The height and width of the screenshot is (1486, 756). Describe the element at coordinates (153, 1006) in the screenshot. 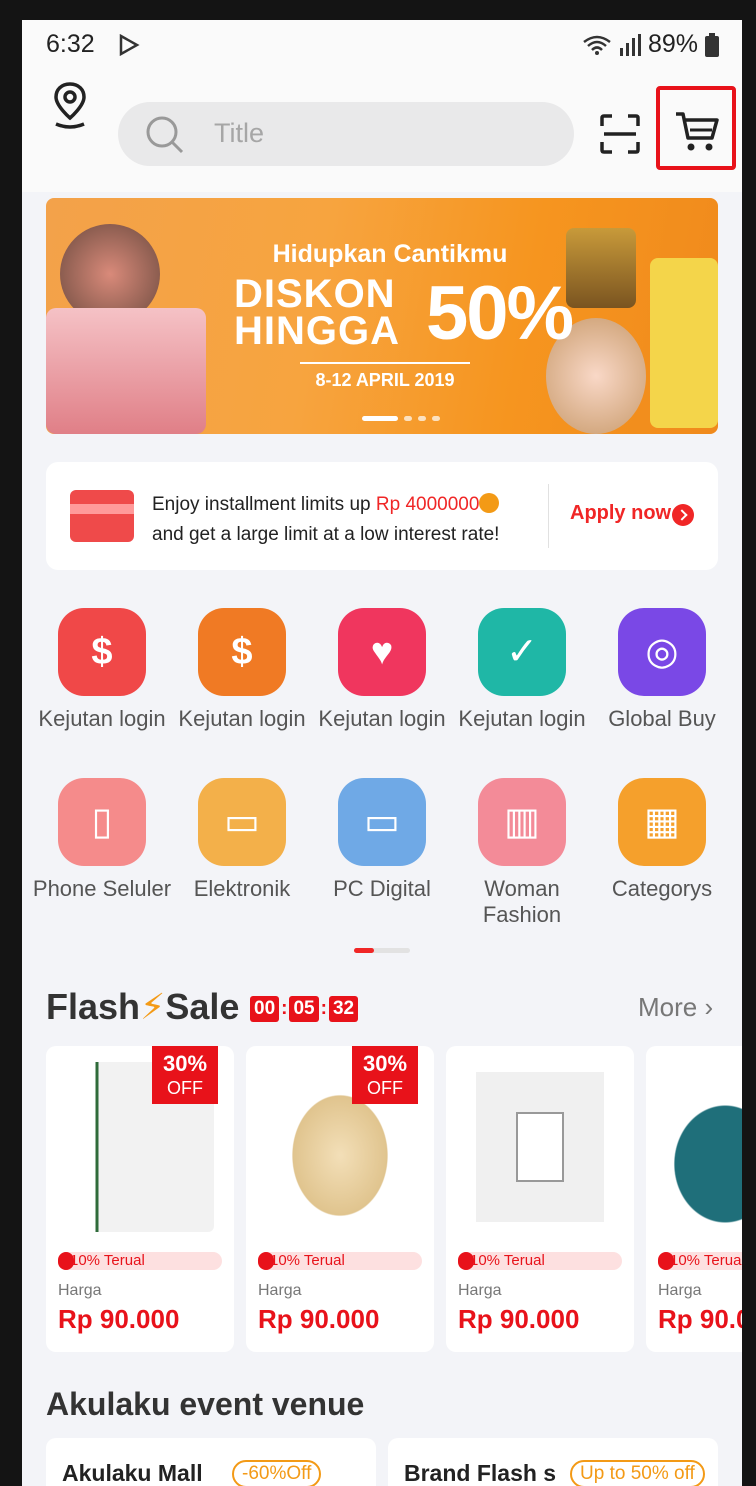

I see `lightning-icon: ⚡` at that location.